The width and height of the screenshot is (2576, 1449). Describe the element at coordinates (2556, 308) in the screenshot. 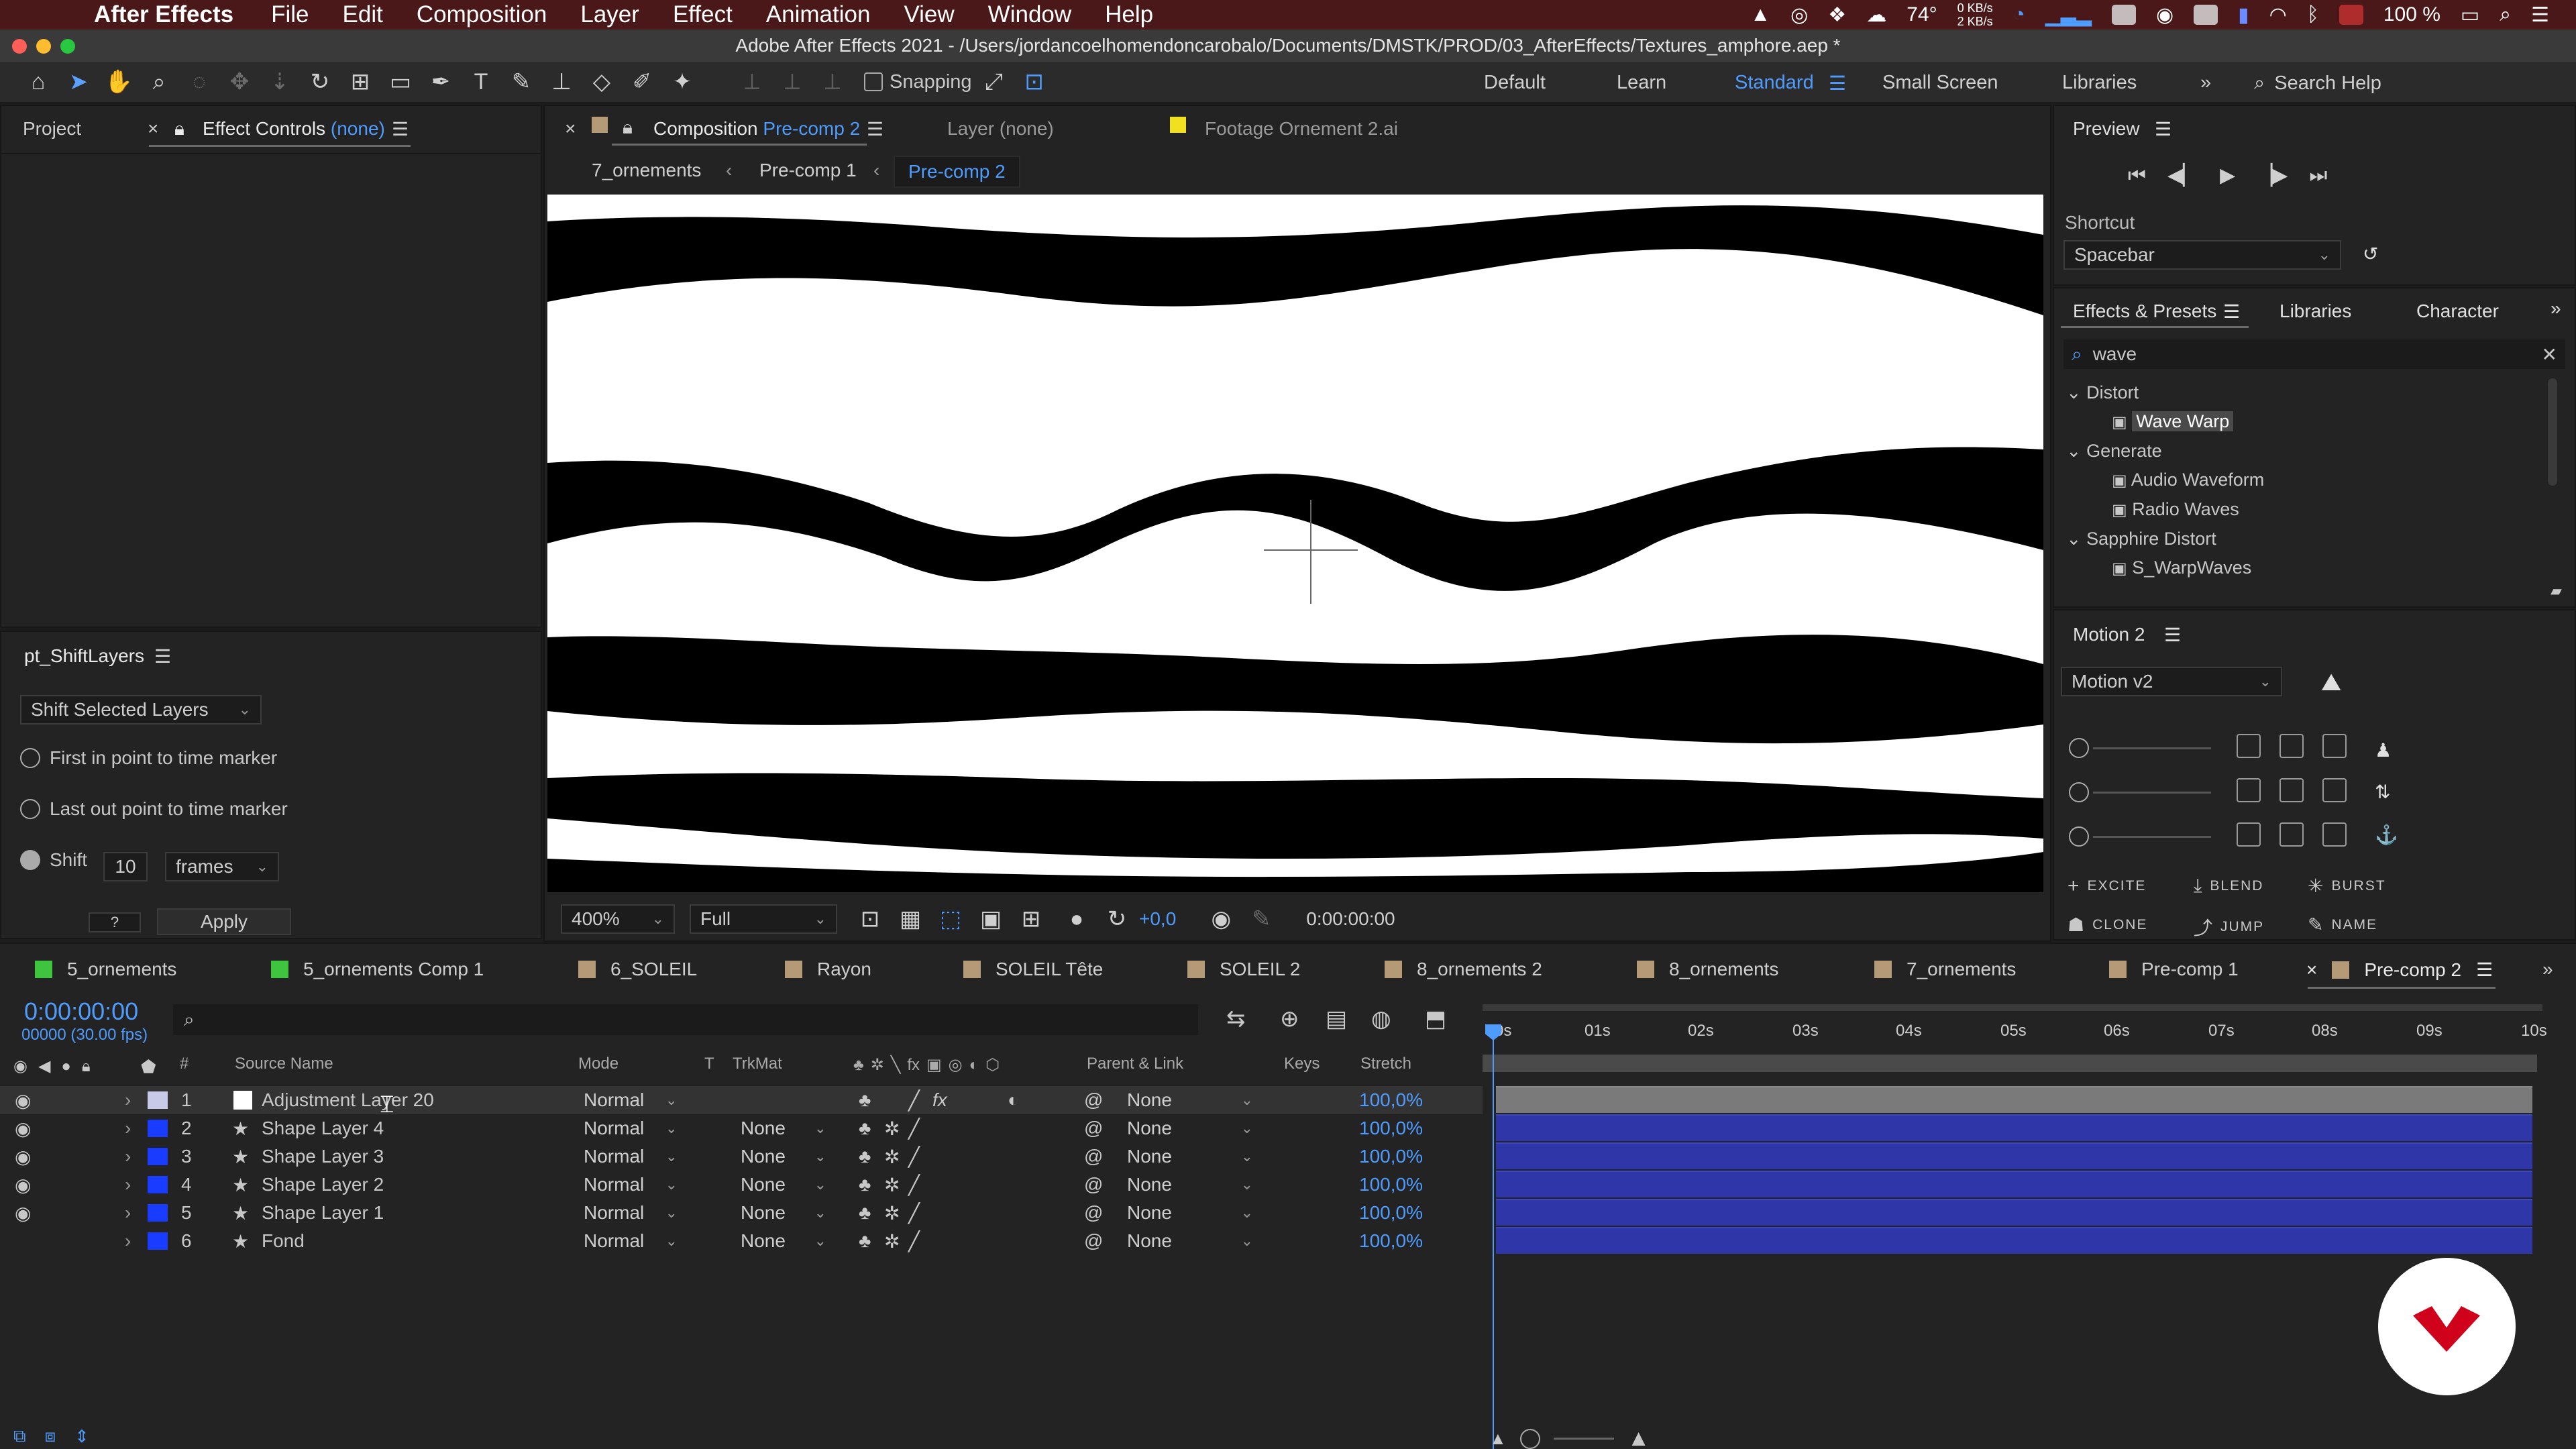

I see `panel-overflow-icon: »` at that location.